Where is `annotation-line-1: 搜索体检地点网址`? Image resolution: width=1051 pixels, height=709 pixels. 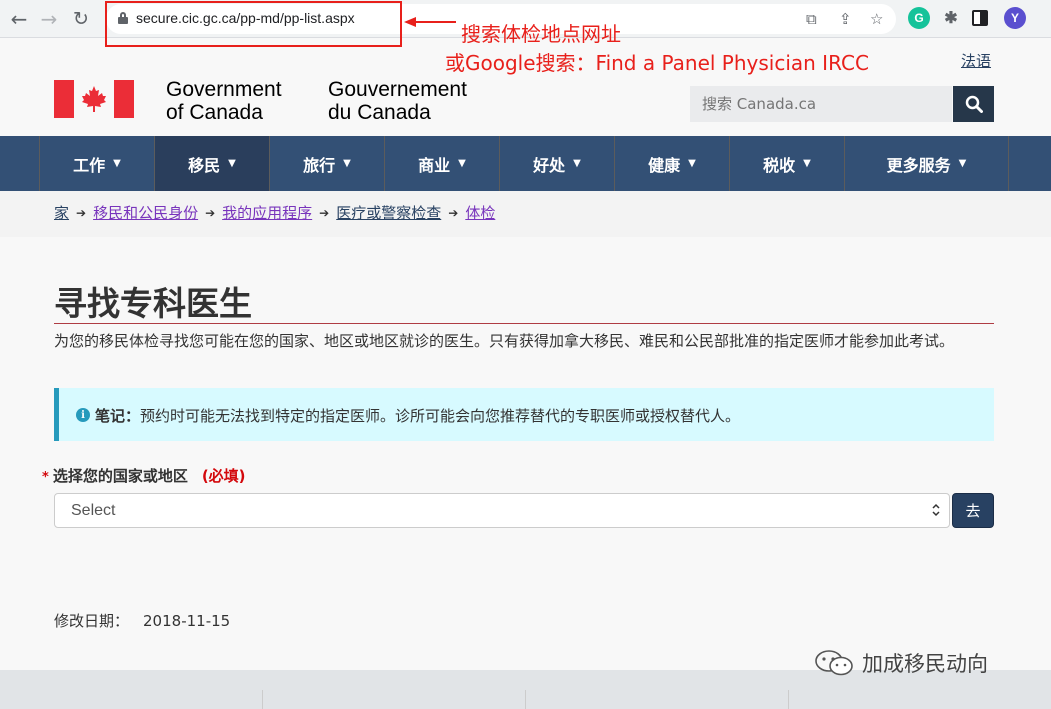
annotation-line-1: 搜索体检地点网址 is located at coordinates (541, 34).